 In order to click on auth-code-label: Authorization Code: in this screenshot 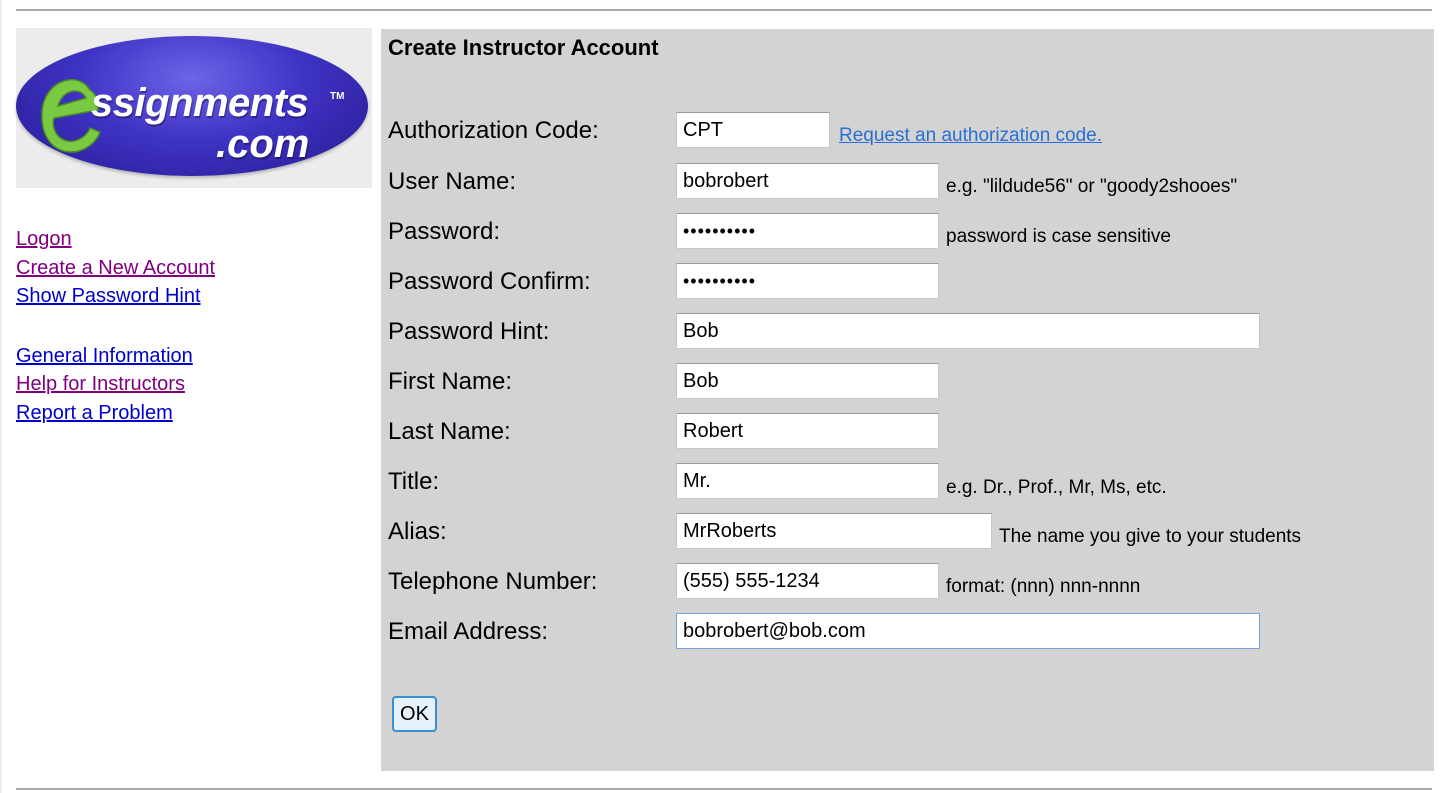, I will do `click(493, 130)`.